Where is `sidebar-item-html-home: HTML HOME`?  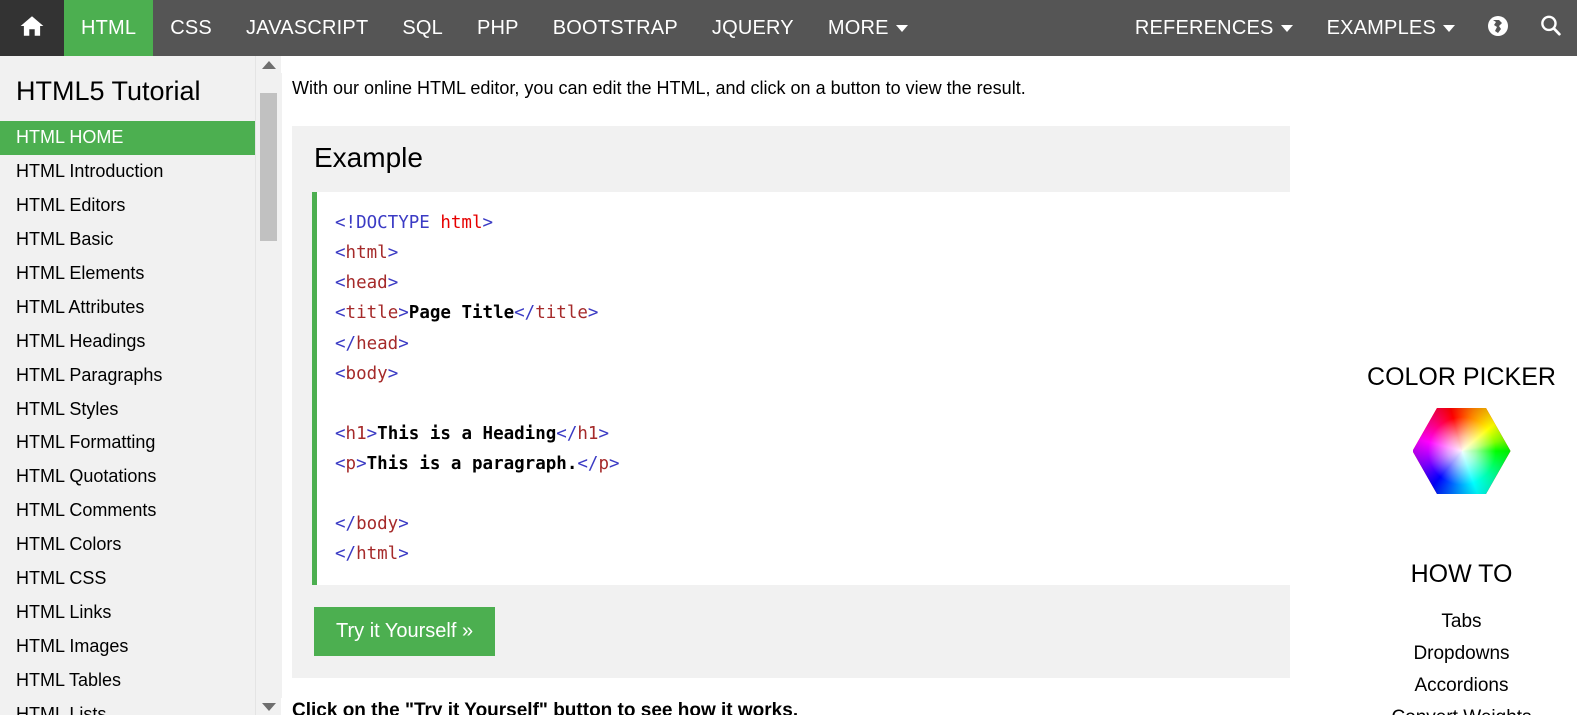 sidebar-item-html-home: HTML HOME is located at coordinates (127, 138).